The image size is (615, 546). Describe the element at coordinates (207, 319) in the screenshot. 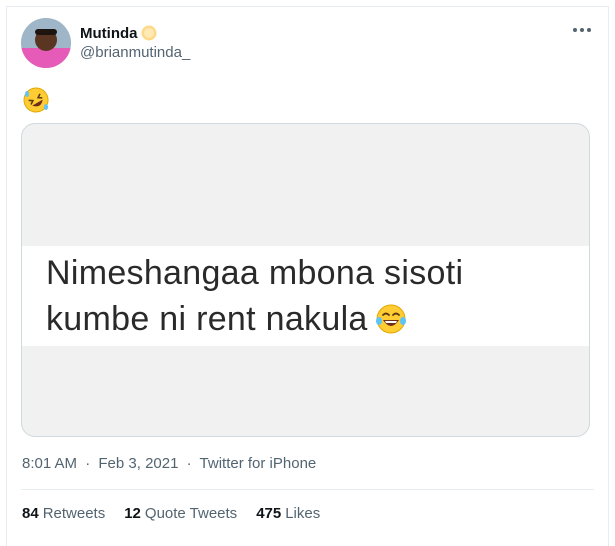

I see `media-line-2-text: kumbe ni rent nakula` at that location.